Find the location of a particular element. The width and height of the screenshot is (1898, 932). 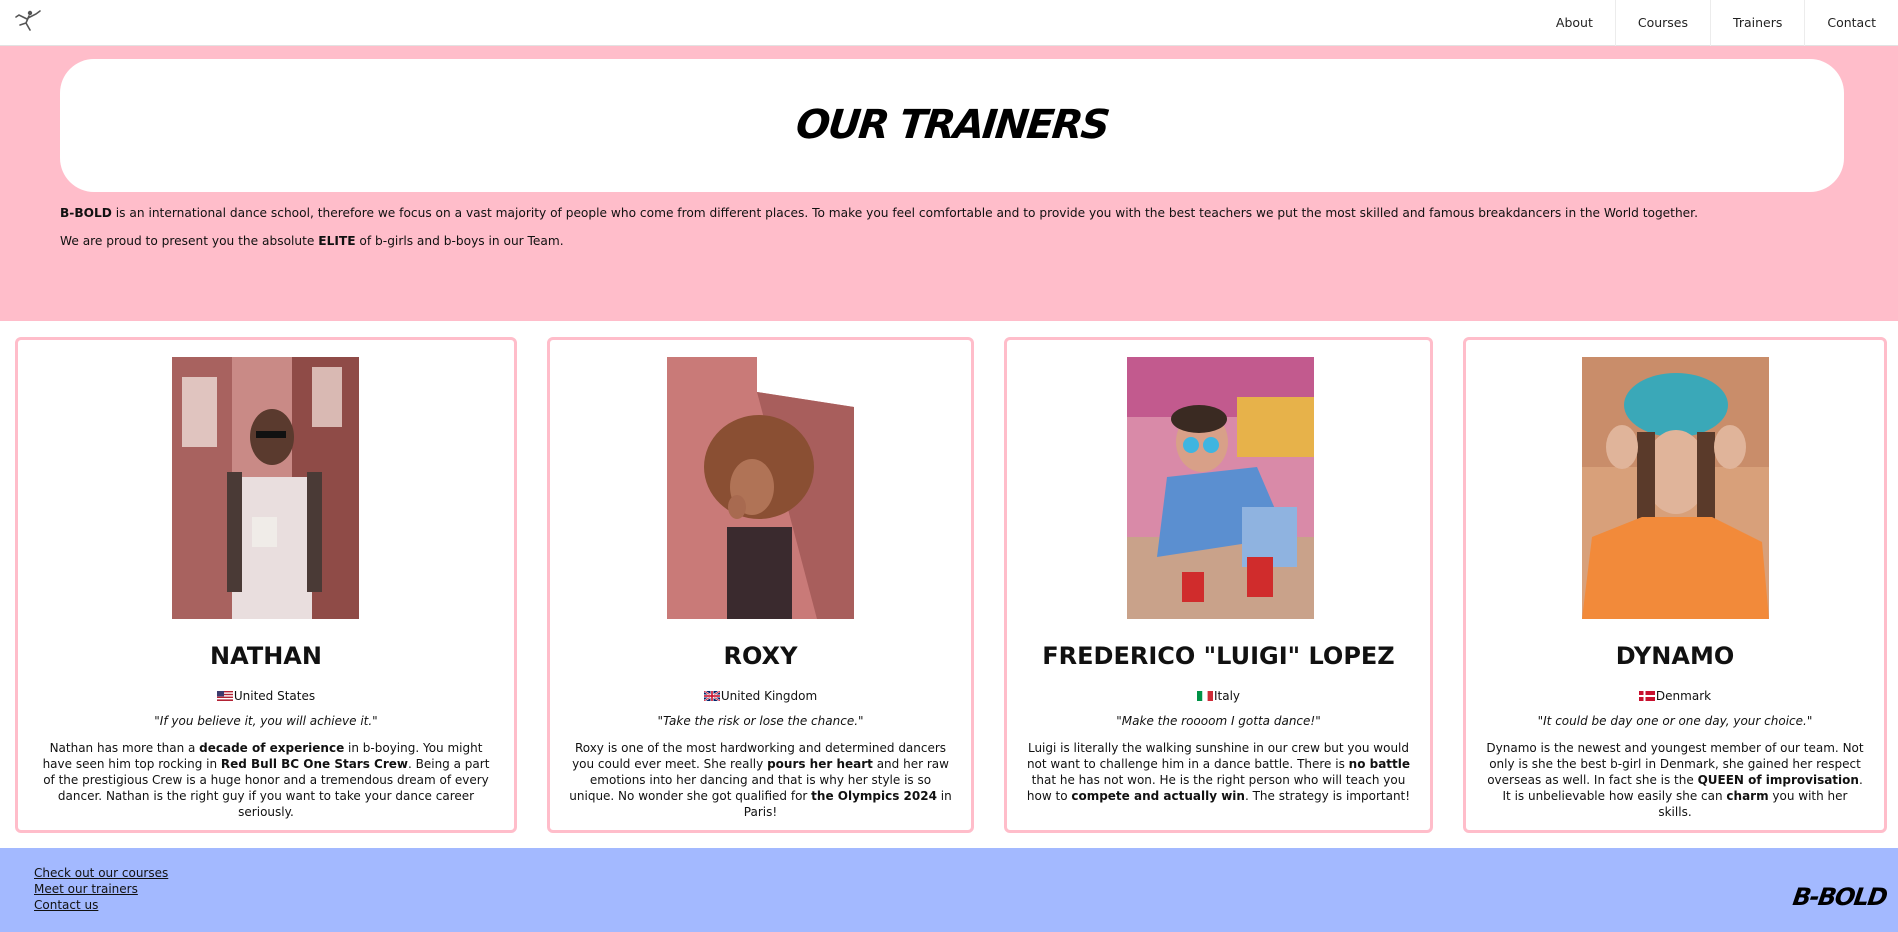

country-label: Denmark is located at coordinates (1683, 696).